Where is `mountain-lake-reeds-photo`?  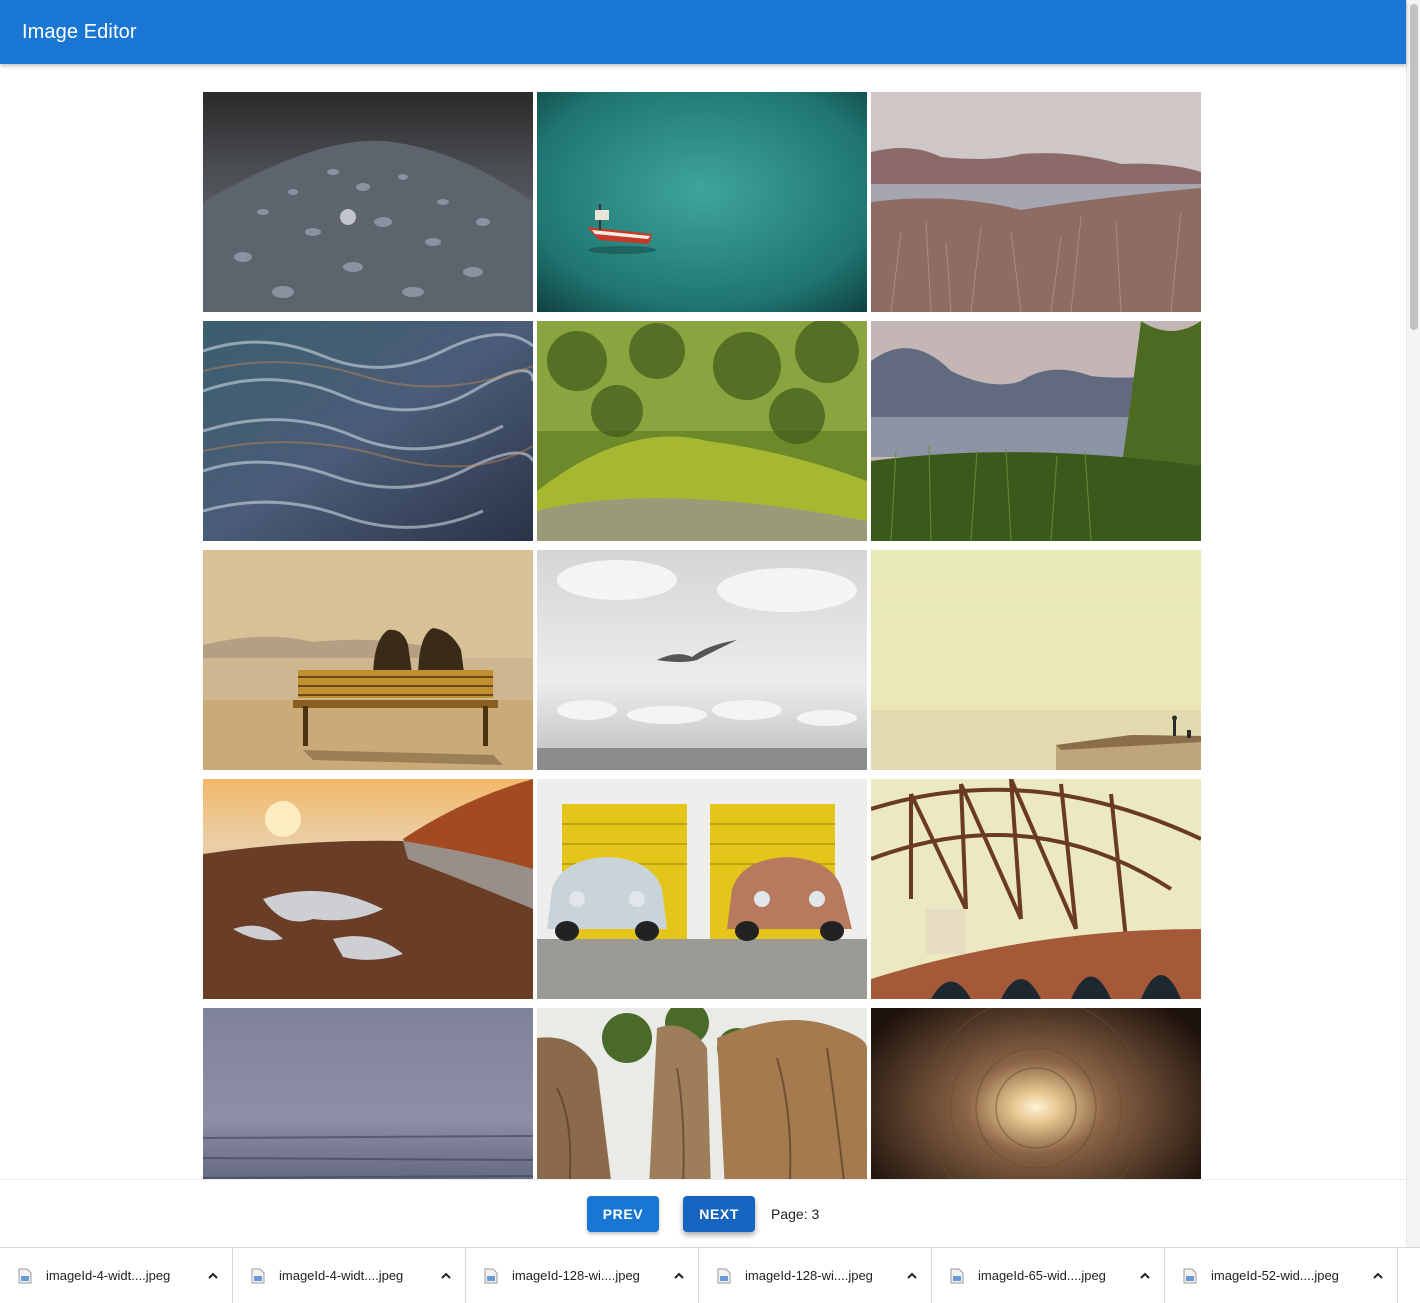
mountain-lake-reeds-photo is located at coordinates (1036, 431).